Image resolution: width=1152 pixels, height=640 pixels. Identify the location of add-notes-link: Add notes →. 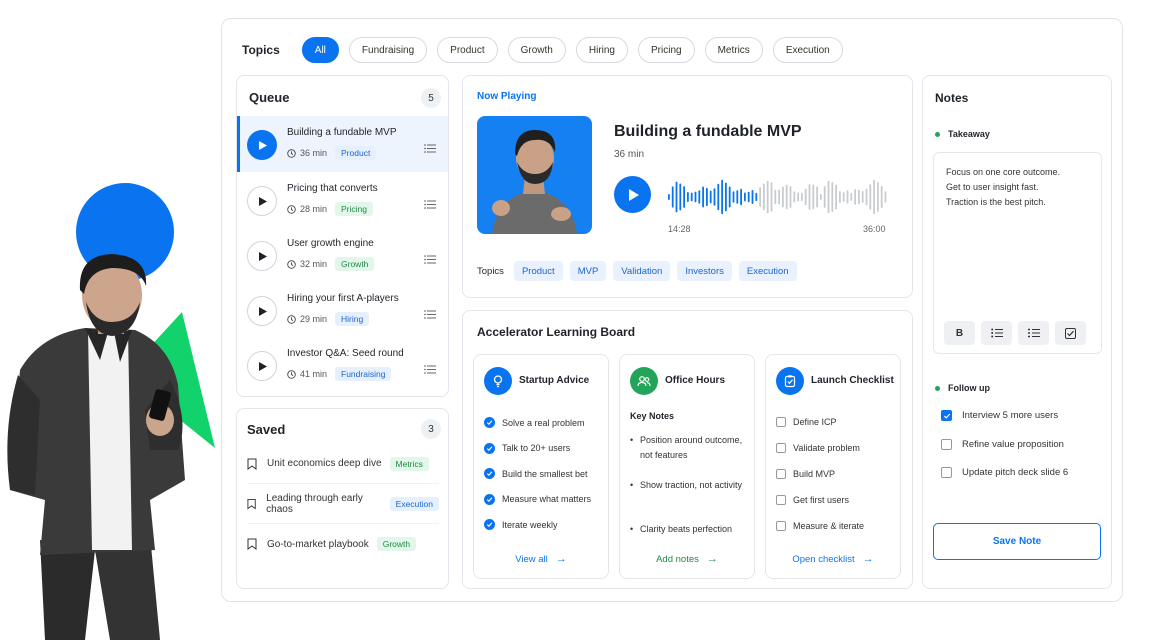
(687, 559).